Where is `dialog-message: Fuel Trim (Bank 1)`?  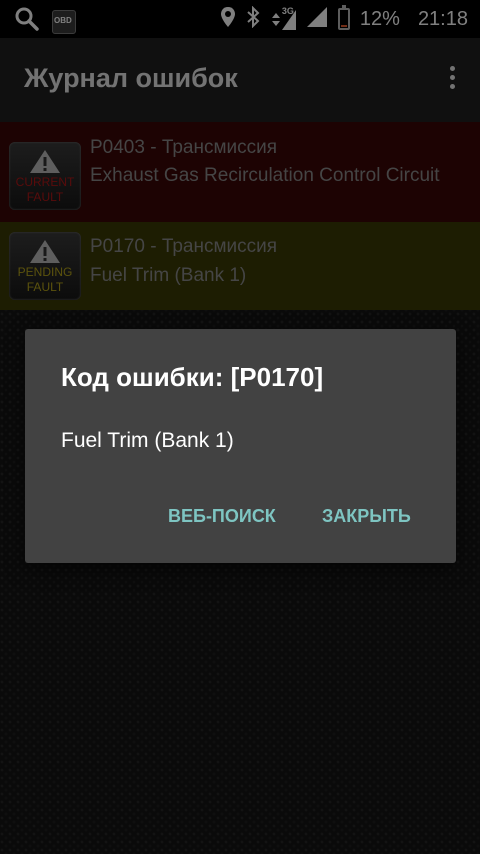
dialog-message: Fuel Trim (Bank 1) is located at coordinates (147, 440).